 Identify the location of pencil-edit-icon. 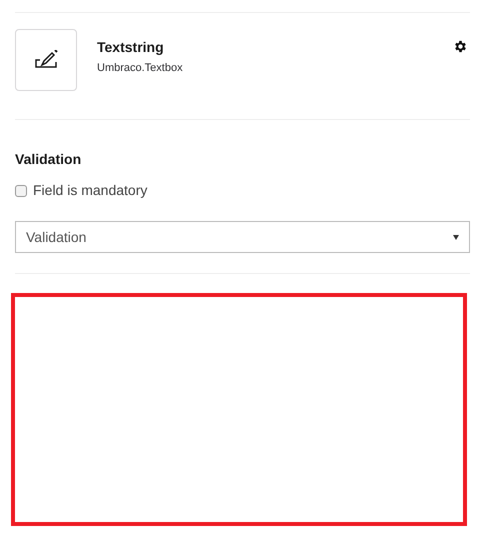
(46, 60).